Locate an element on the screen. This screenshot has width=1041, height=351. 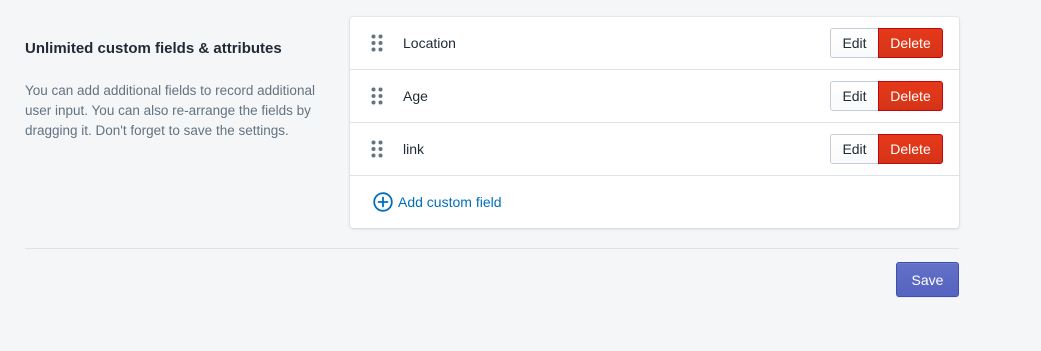
section-divider is located at coordinates (492, 248).